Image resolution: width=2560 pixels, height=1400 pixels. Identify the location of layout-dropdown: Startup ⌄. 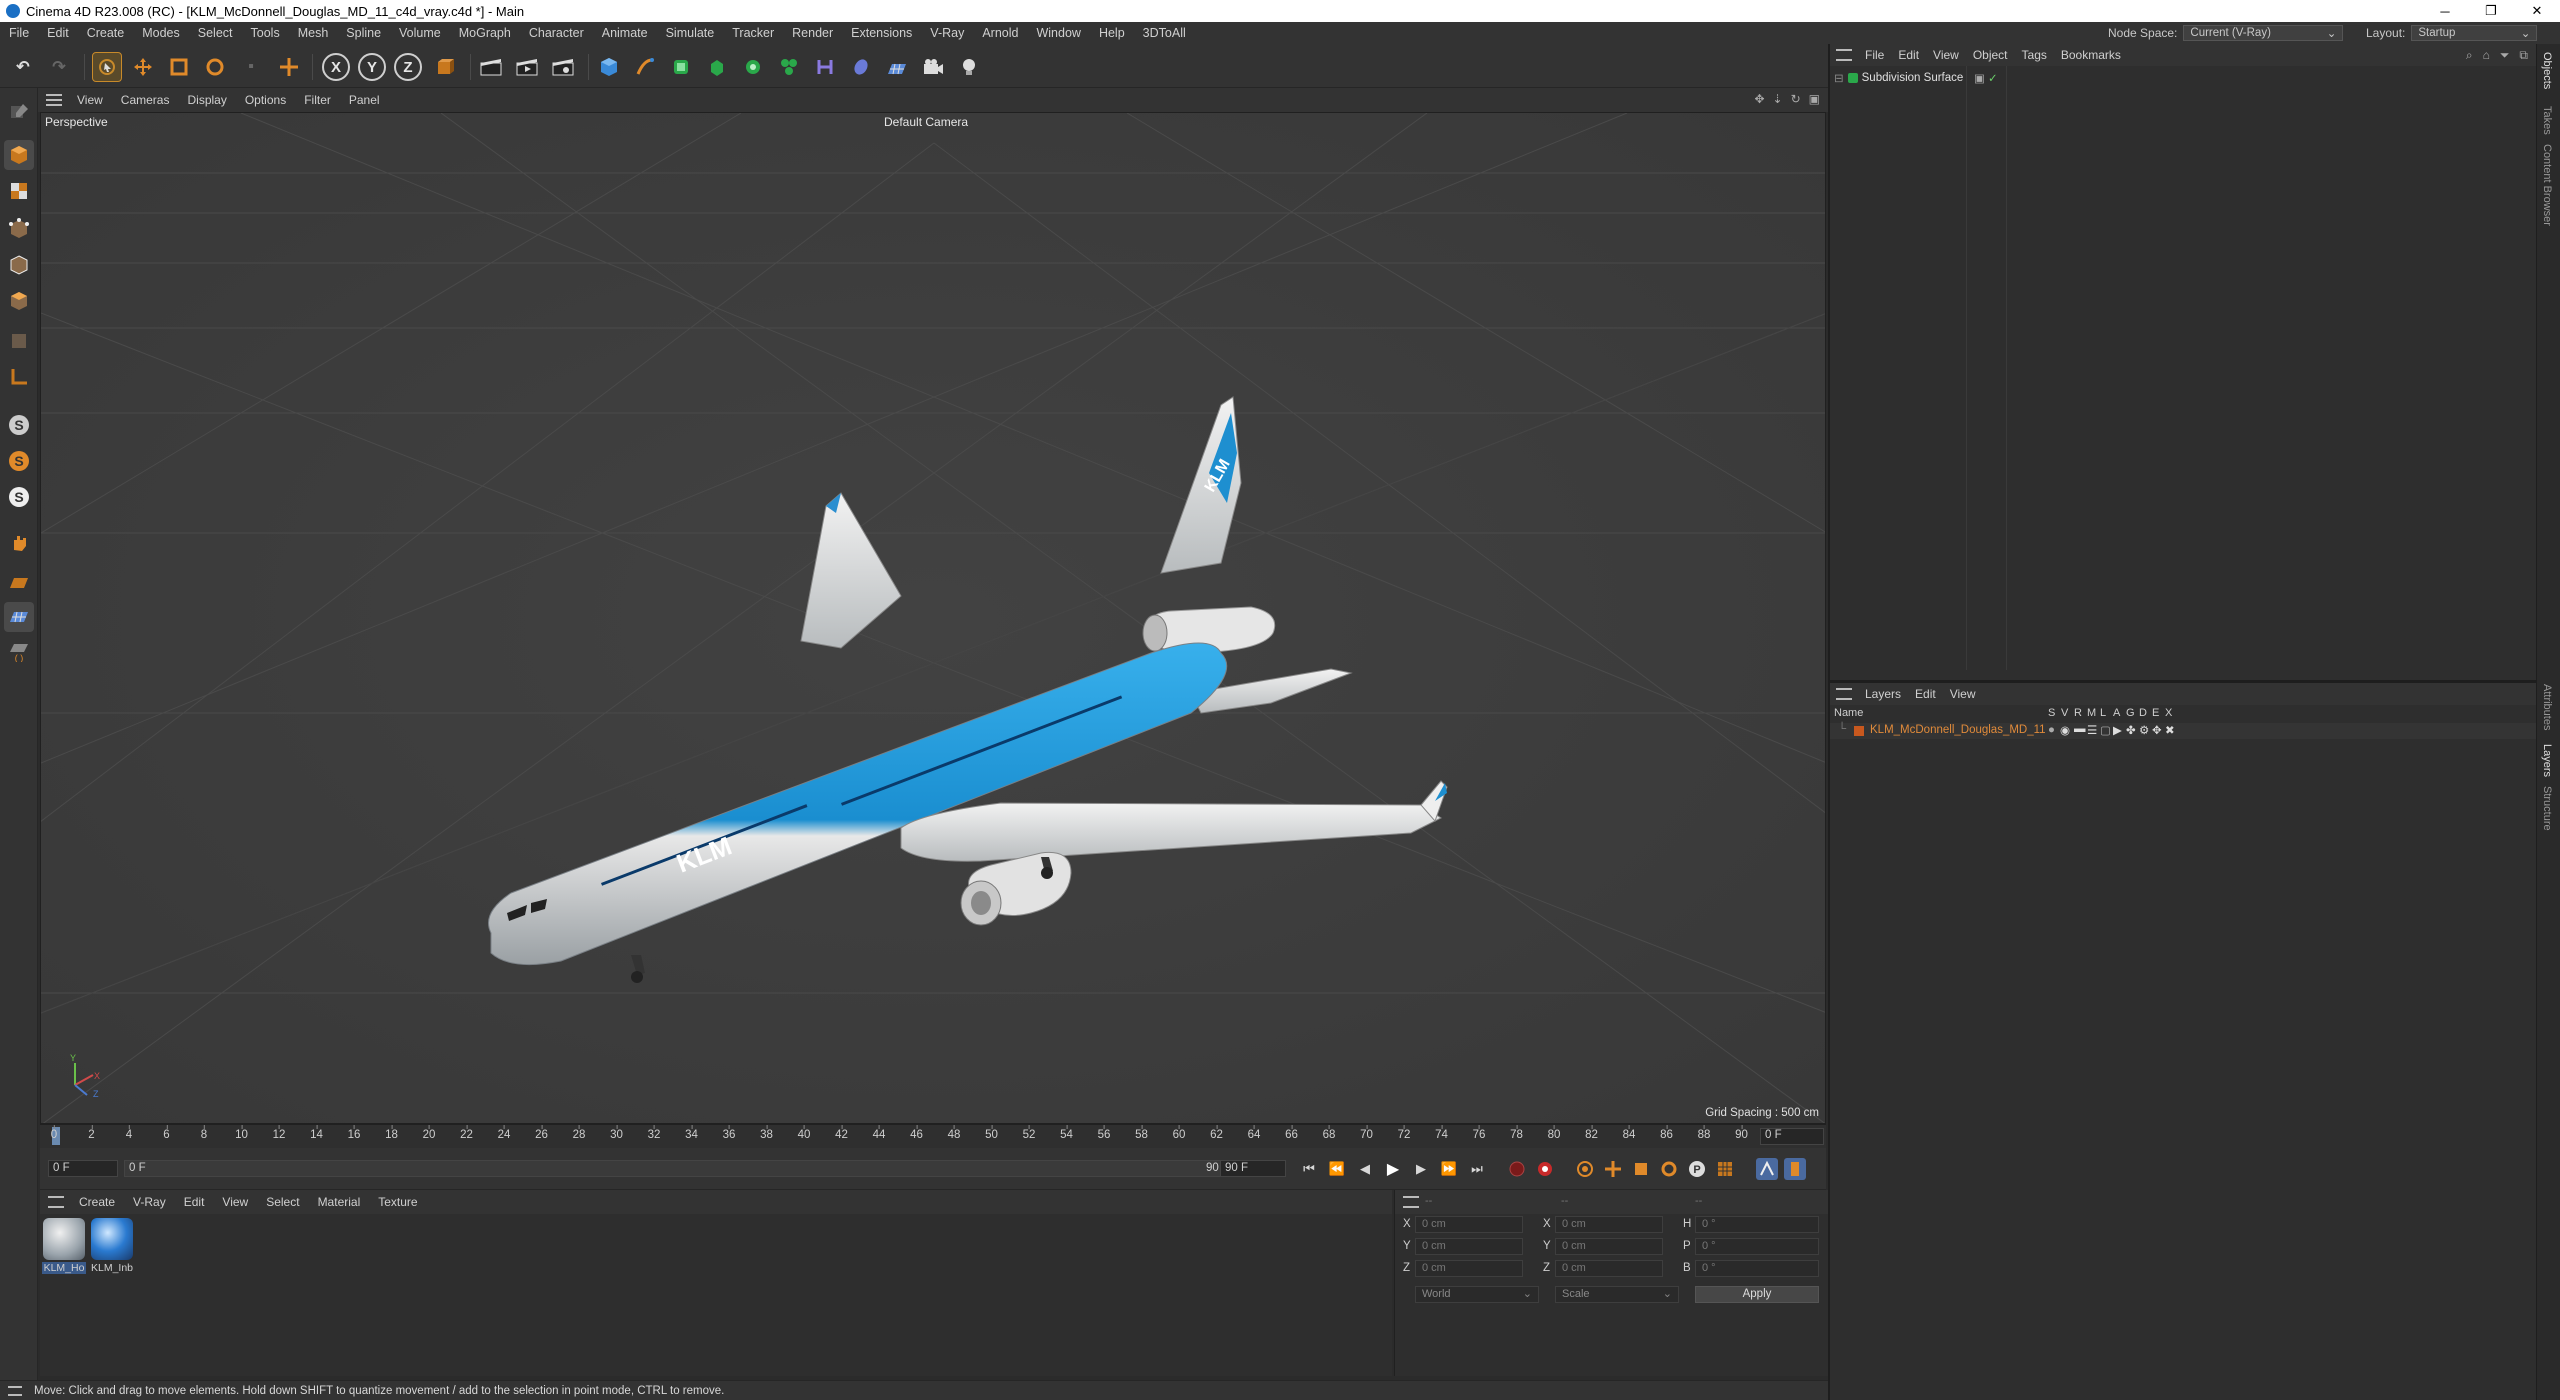
(2474, 33).